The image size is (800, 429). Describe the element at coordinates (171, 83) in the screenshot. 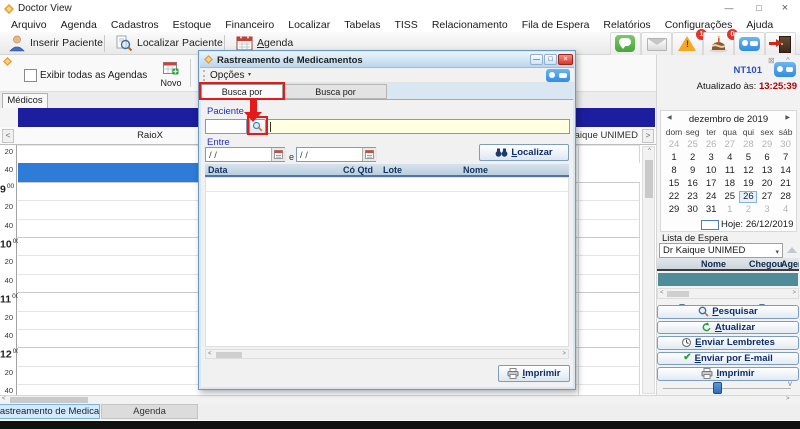

I see `new-agenda-button: Novo` at that location.